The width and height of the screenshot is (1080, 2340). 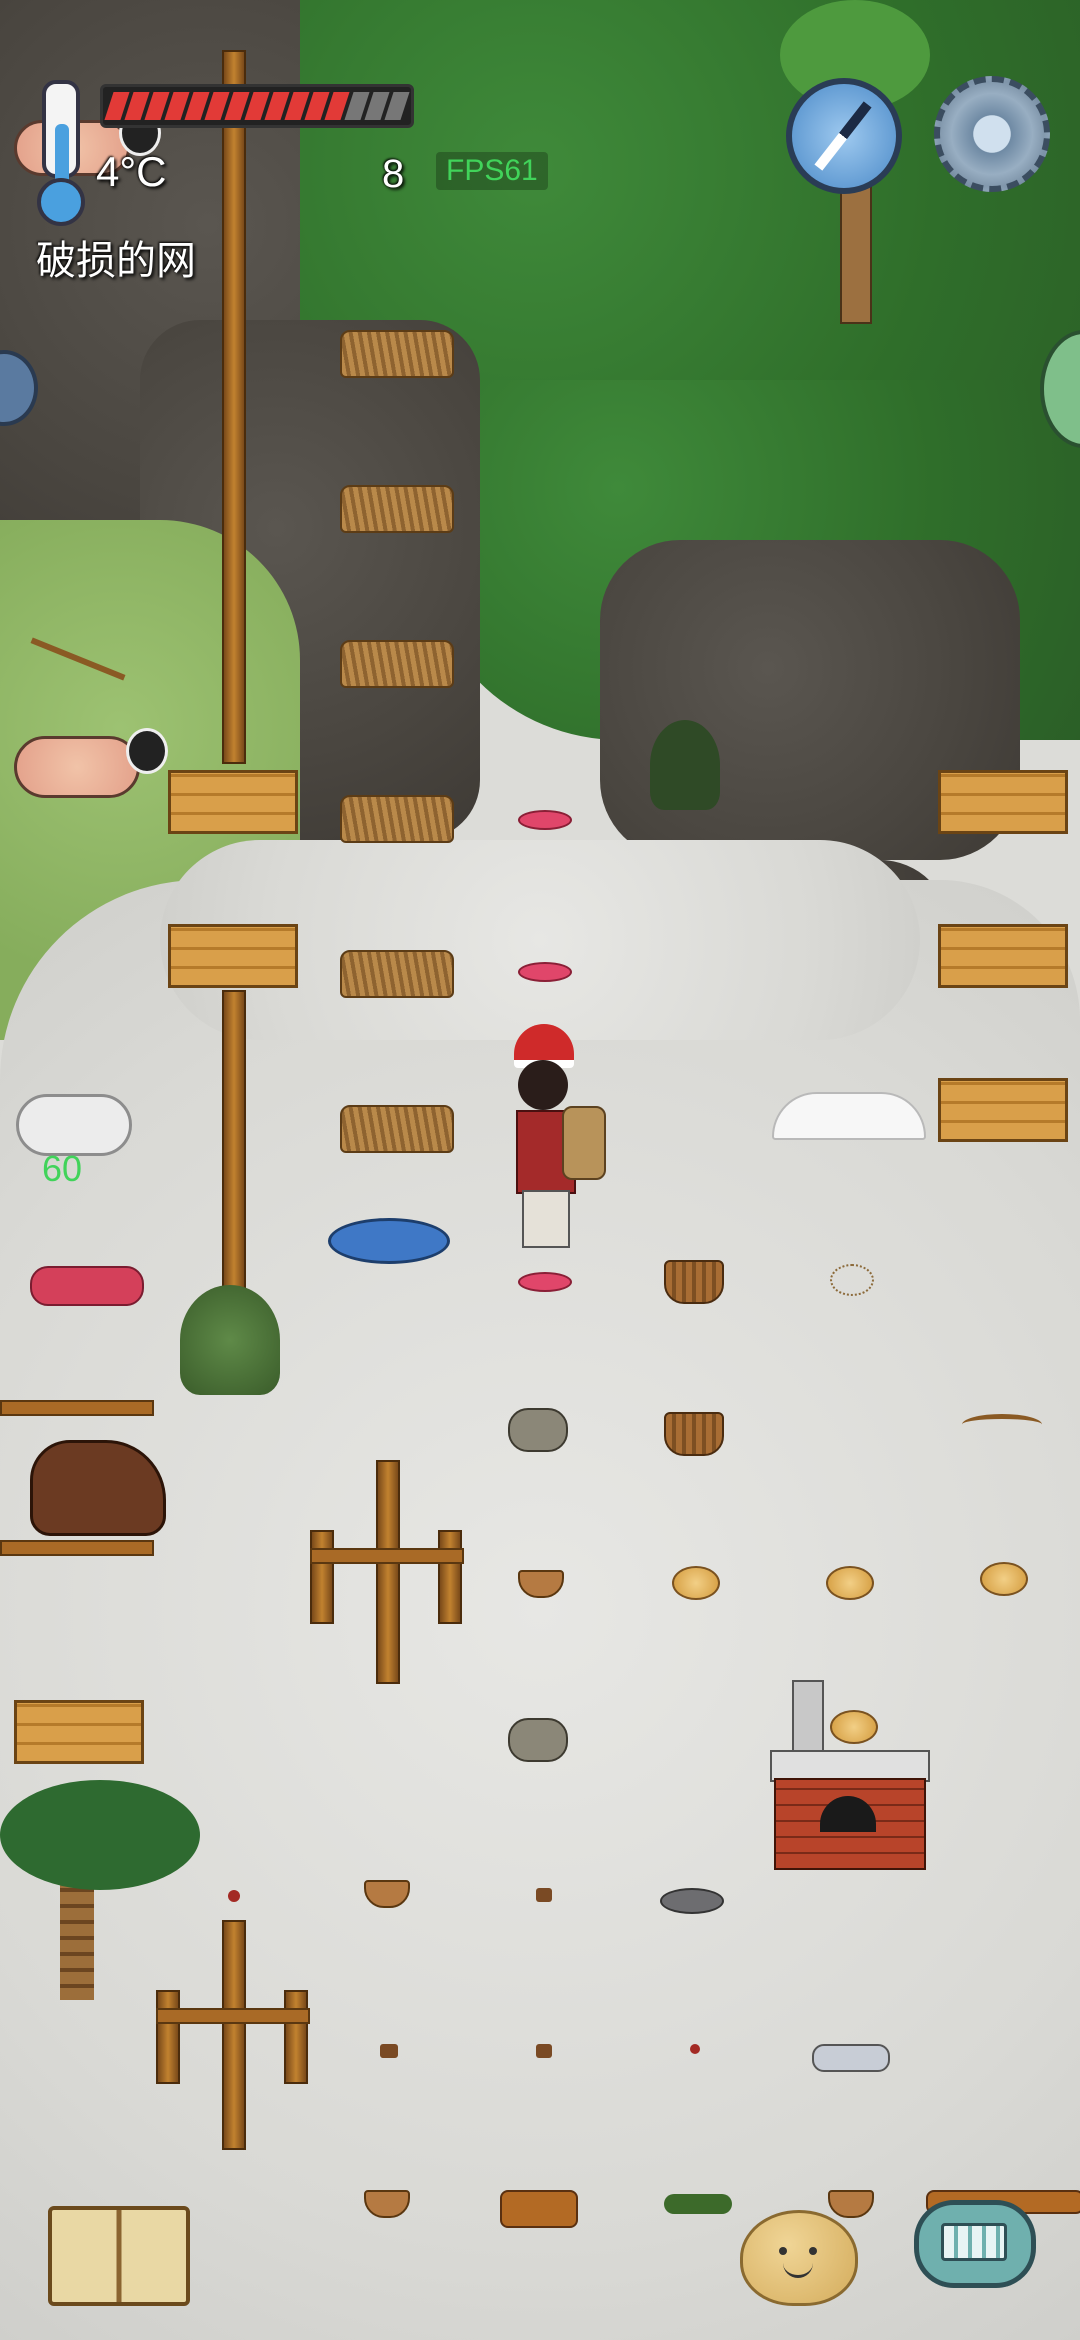 I want to click on snowy-boulder, so click(x=74, y=1125).